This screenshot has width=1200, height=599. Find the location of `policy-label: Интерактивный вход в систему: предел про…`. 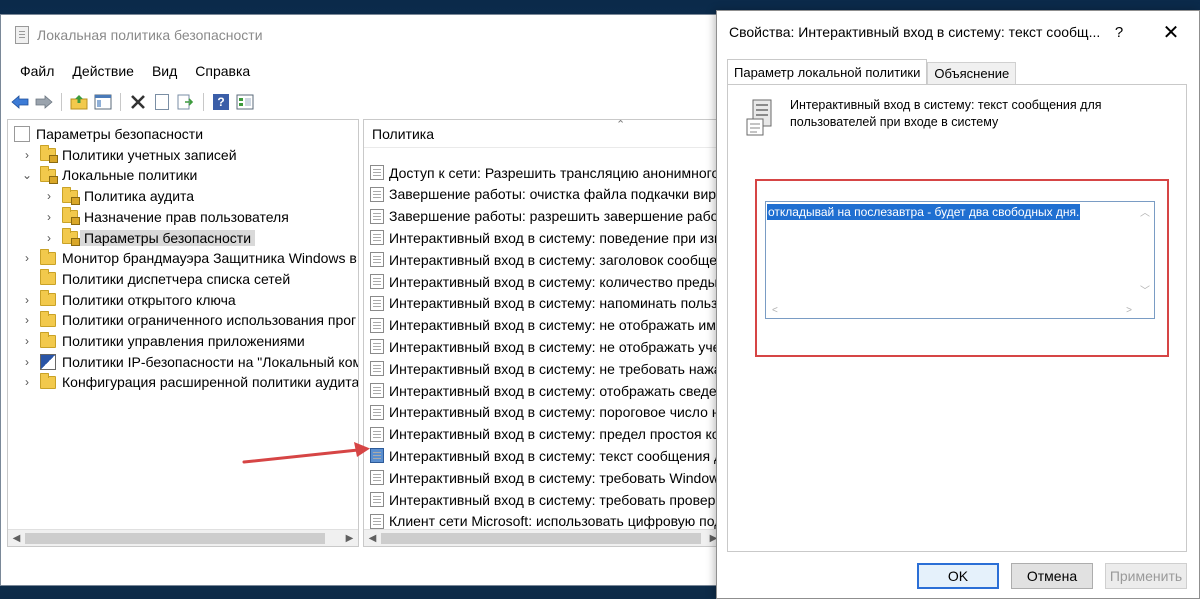

policy-label: Интерактивный вход в систему: предел про… is located at coordinates (556, 434).